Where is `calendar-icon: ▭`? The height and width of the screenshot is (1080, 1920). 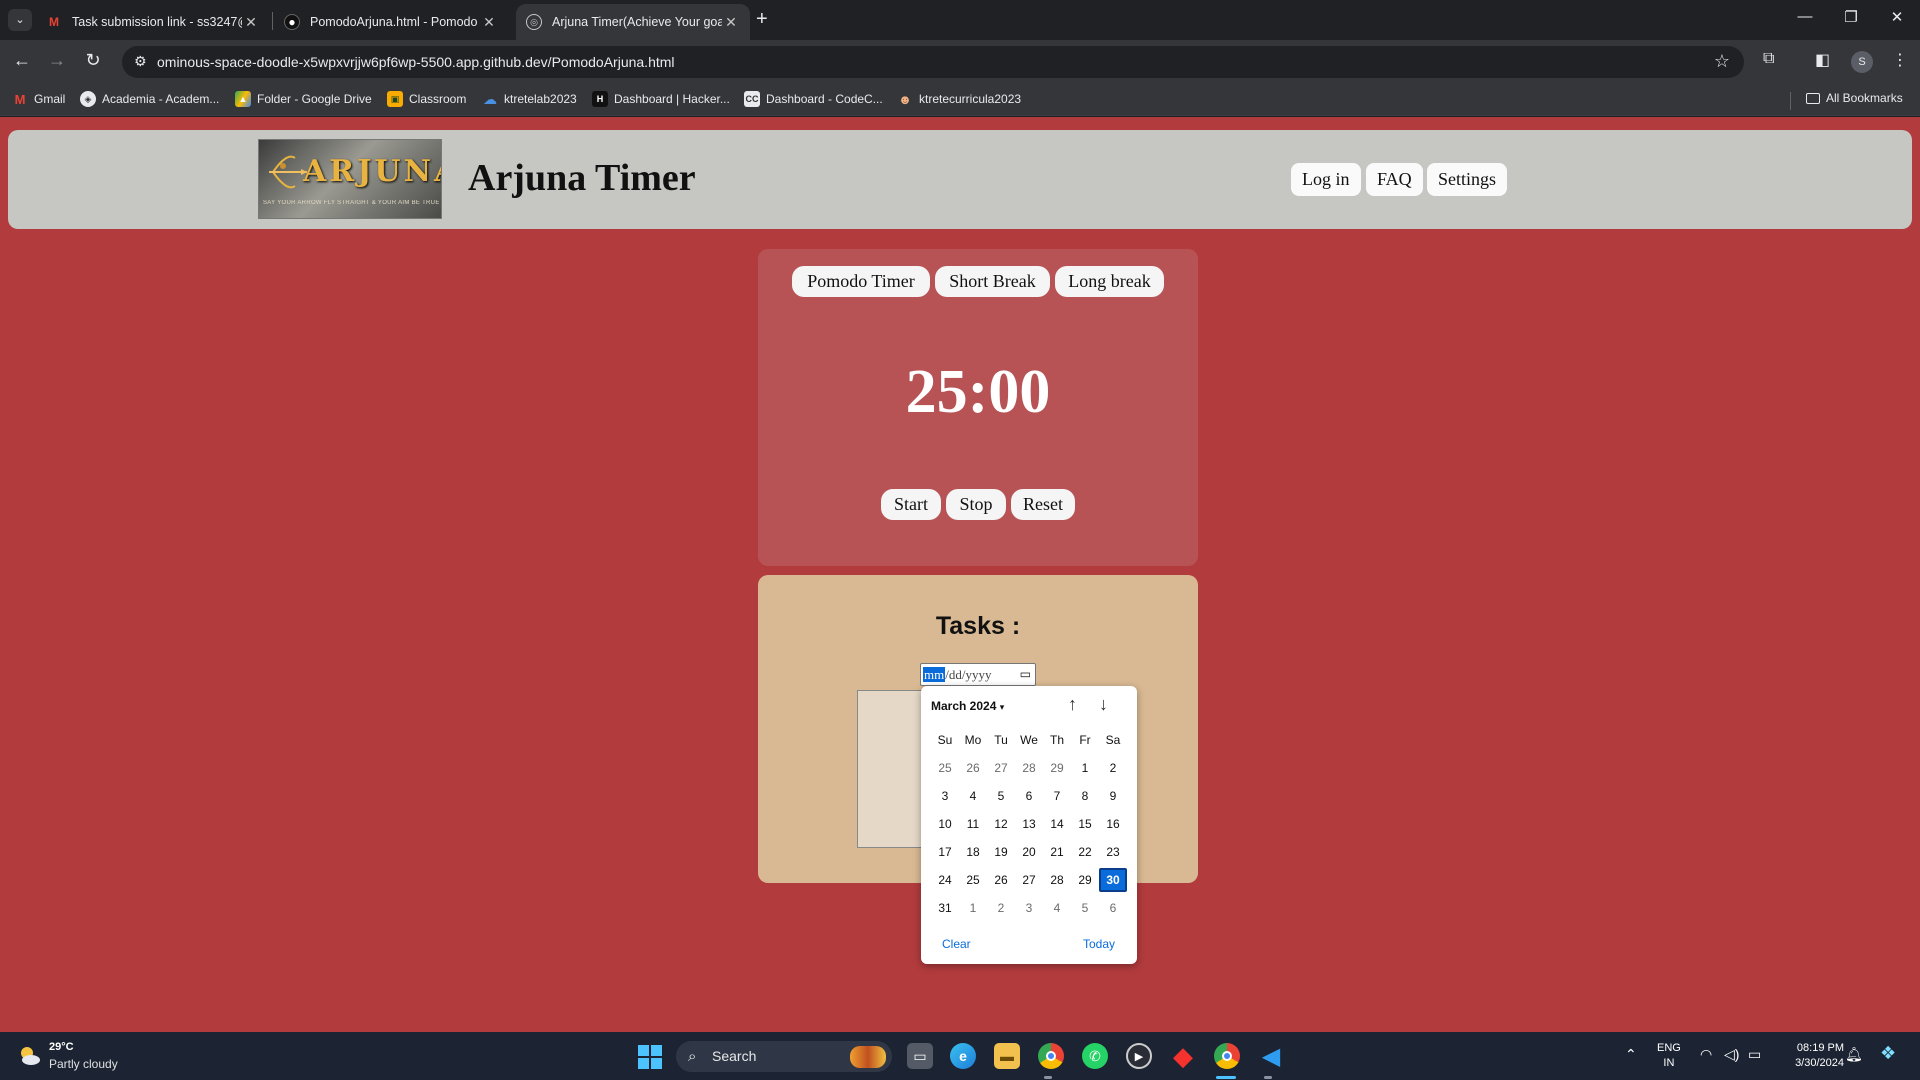 calendar-icon: ▭ is located at coordinates (1025, 674).